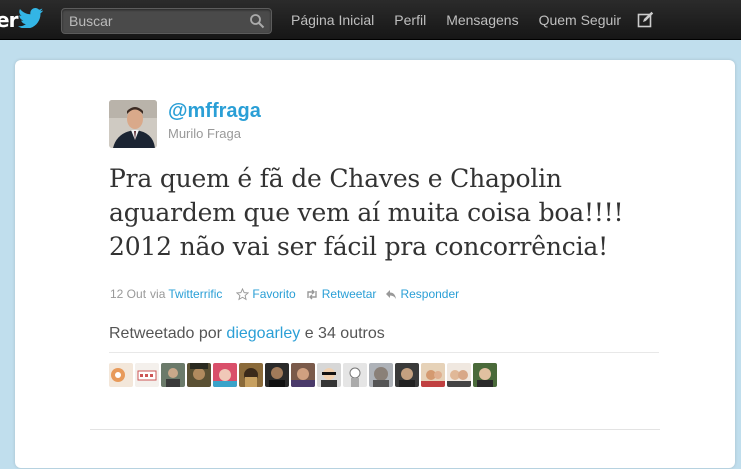 The height and width of the screenshot is (469, 741). I want to click on retweeted-by: Retweetado por diegoarley e 34 outros, so click(247, 334).